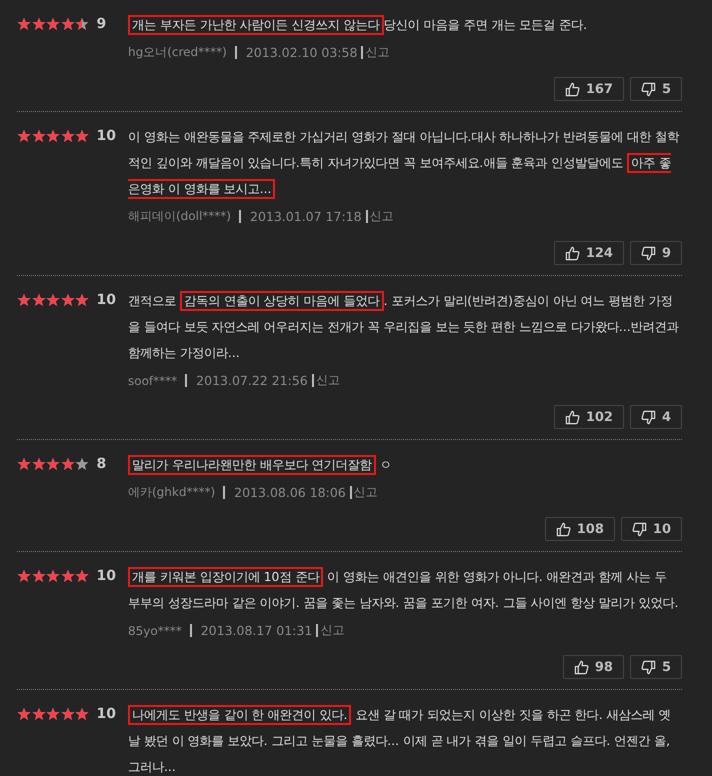  I want to click on dislike-button: 9, so click(656, 253).